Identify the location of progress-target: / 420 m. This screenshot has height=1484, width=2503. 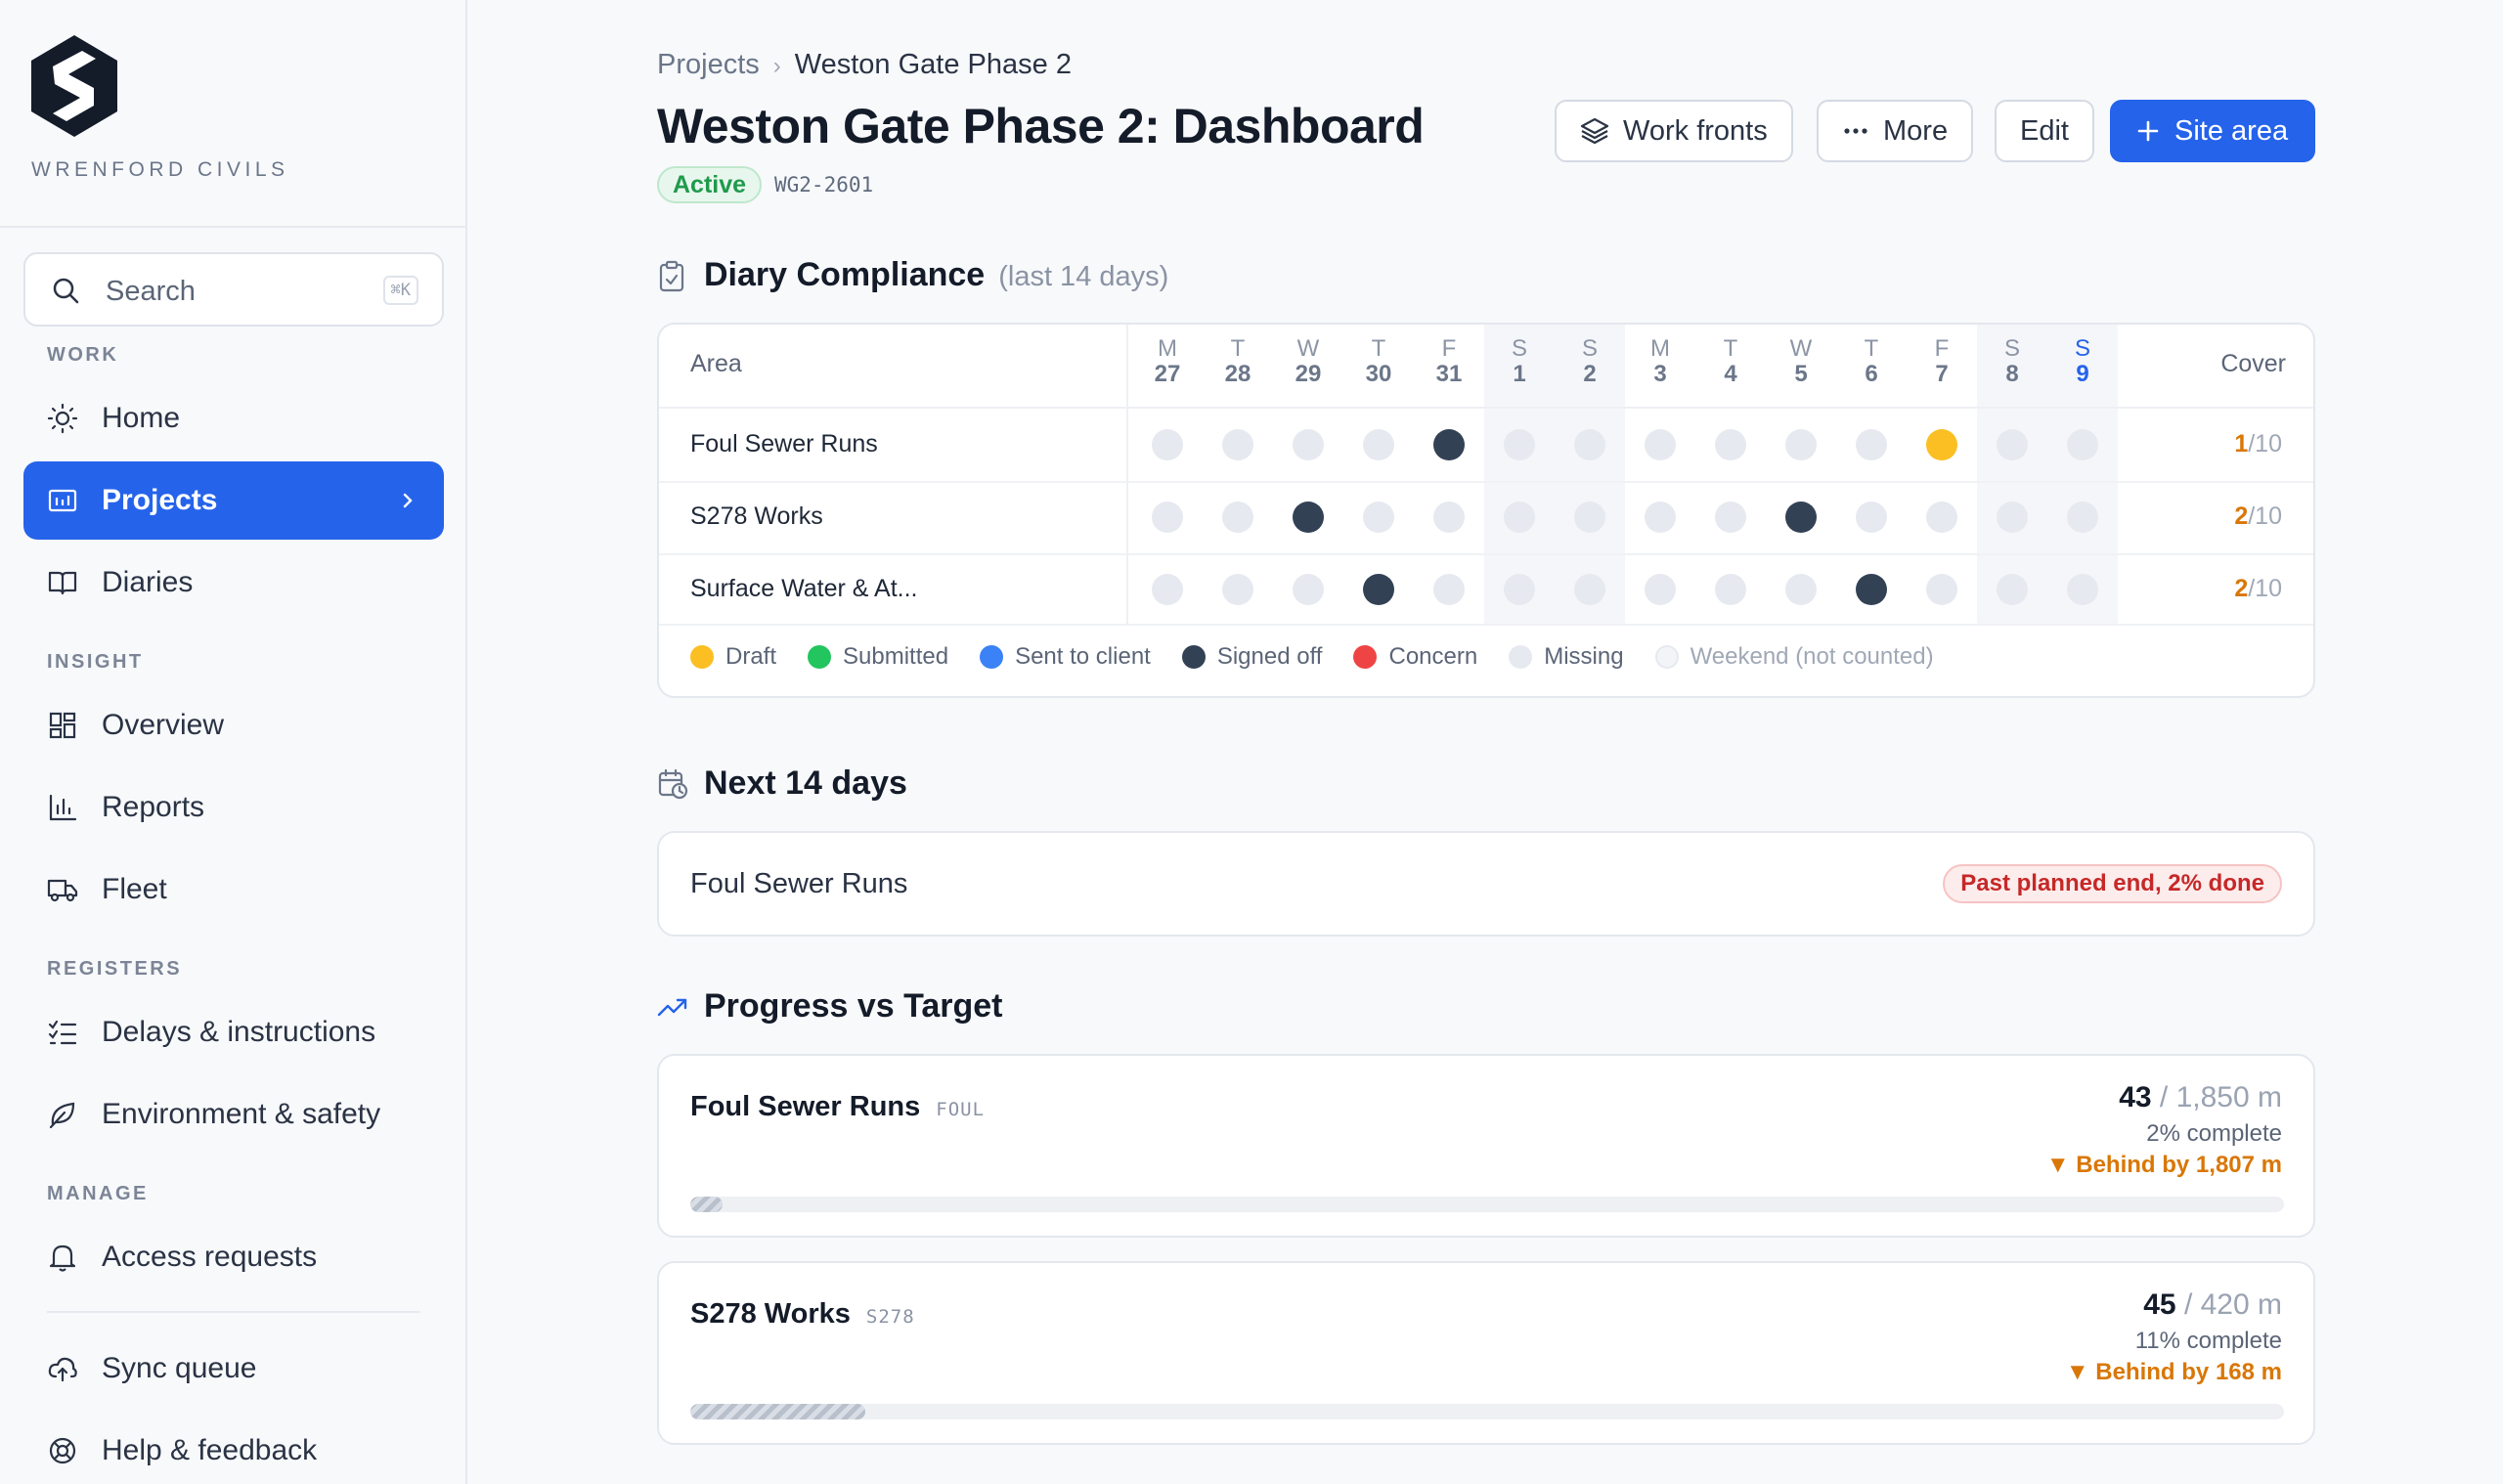
(2232, 1304).